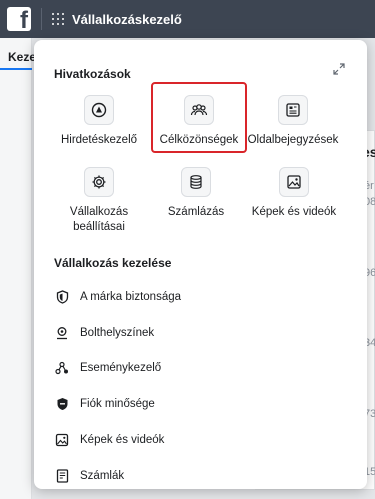 The image size is (375, 499). What do you see at coordinates (293, 140) in the screenshot?
I see `shortcut-label: Oldalbejegyzések` at bounding box center [293, 140].